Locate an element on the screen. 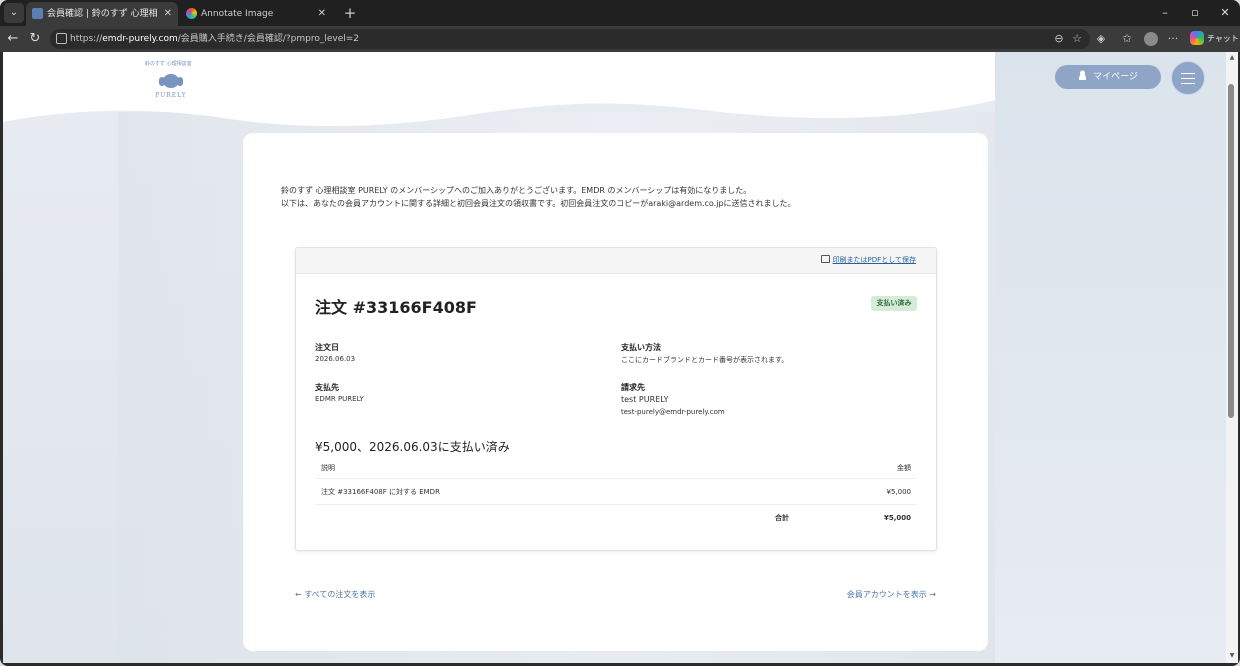 This screenshot has width=1240, height=666. new-tab-icon: + is located at coordinates (350, 13).